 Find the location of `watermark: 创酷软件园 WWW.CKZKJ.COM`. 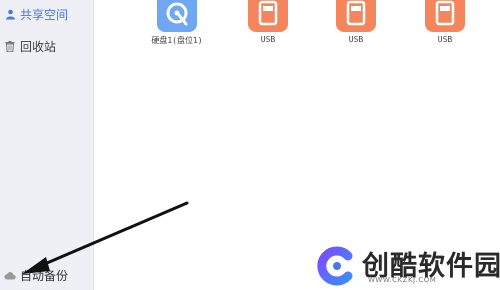

watermark: 创酷软件园 WWW.CKZKJ.COM is located at coordinates (407, 266).